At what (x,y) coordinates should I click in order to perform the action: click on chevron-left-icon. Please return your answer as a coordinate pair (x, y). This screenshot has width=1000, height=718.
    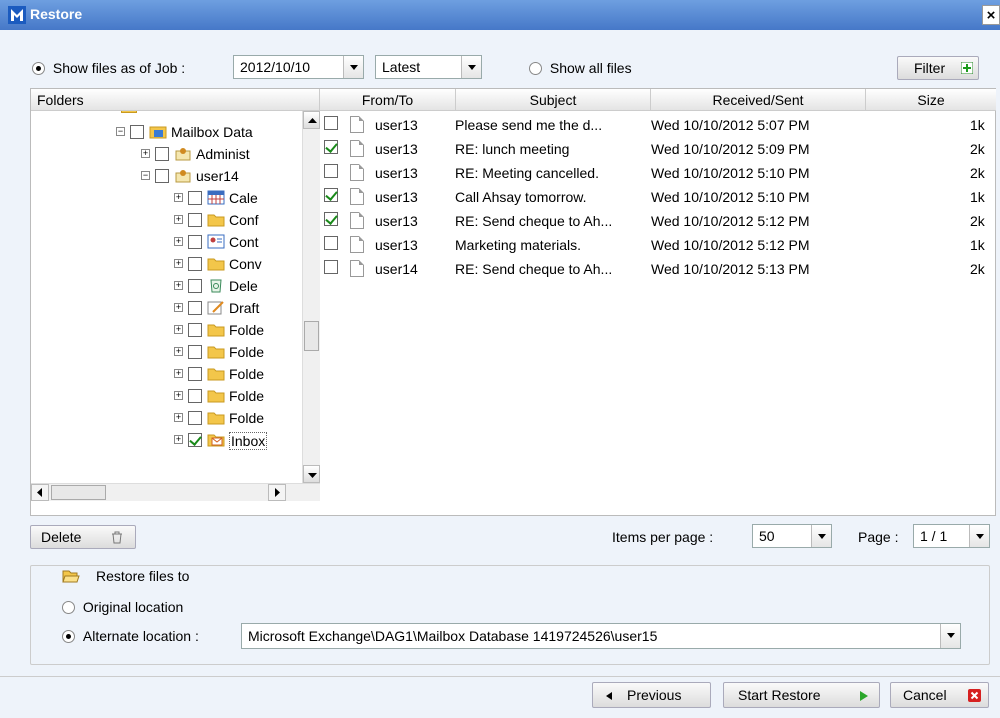
    Looking at the image, I should click on (40, 492).